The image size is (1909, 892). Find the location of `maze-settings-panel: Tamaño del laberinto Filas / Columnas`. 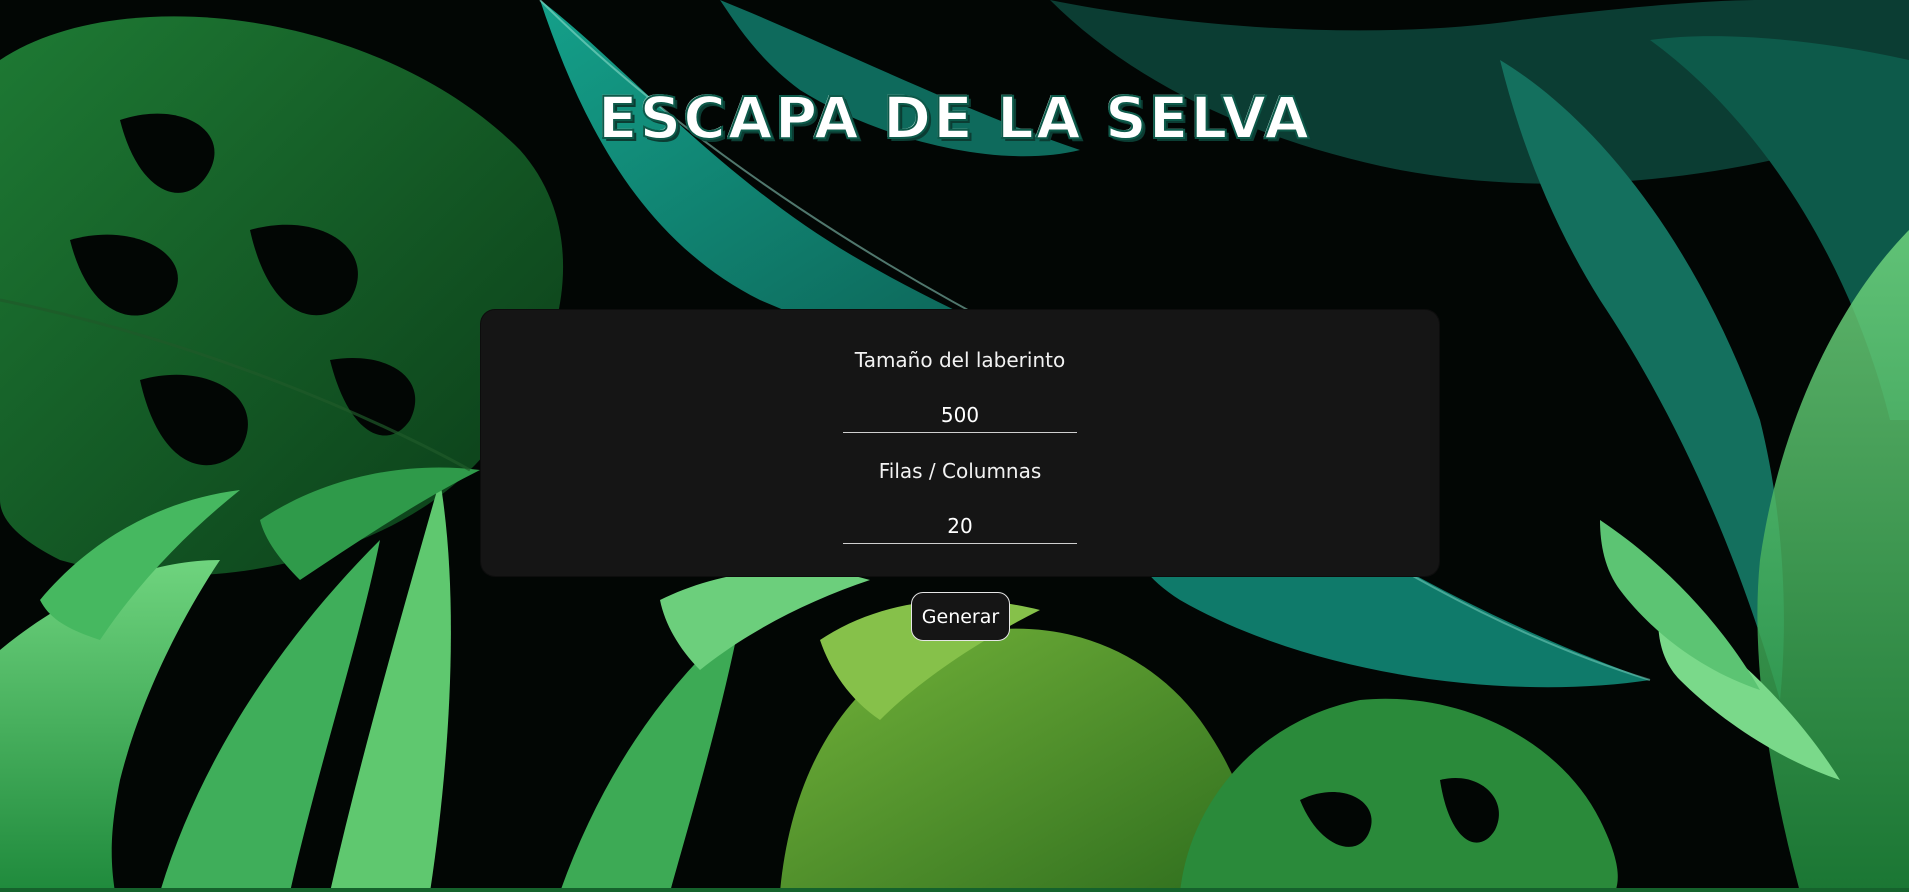

maze-settings-panel: Tamaño del laberinto Filas / Columnas is located at coordinates (960, 443).